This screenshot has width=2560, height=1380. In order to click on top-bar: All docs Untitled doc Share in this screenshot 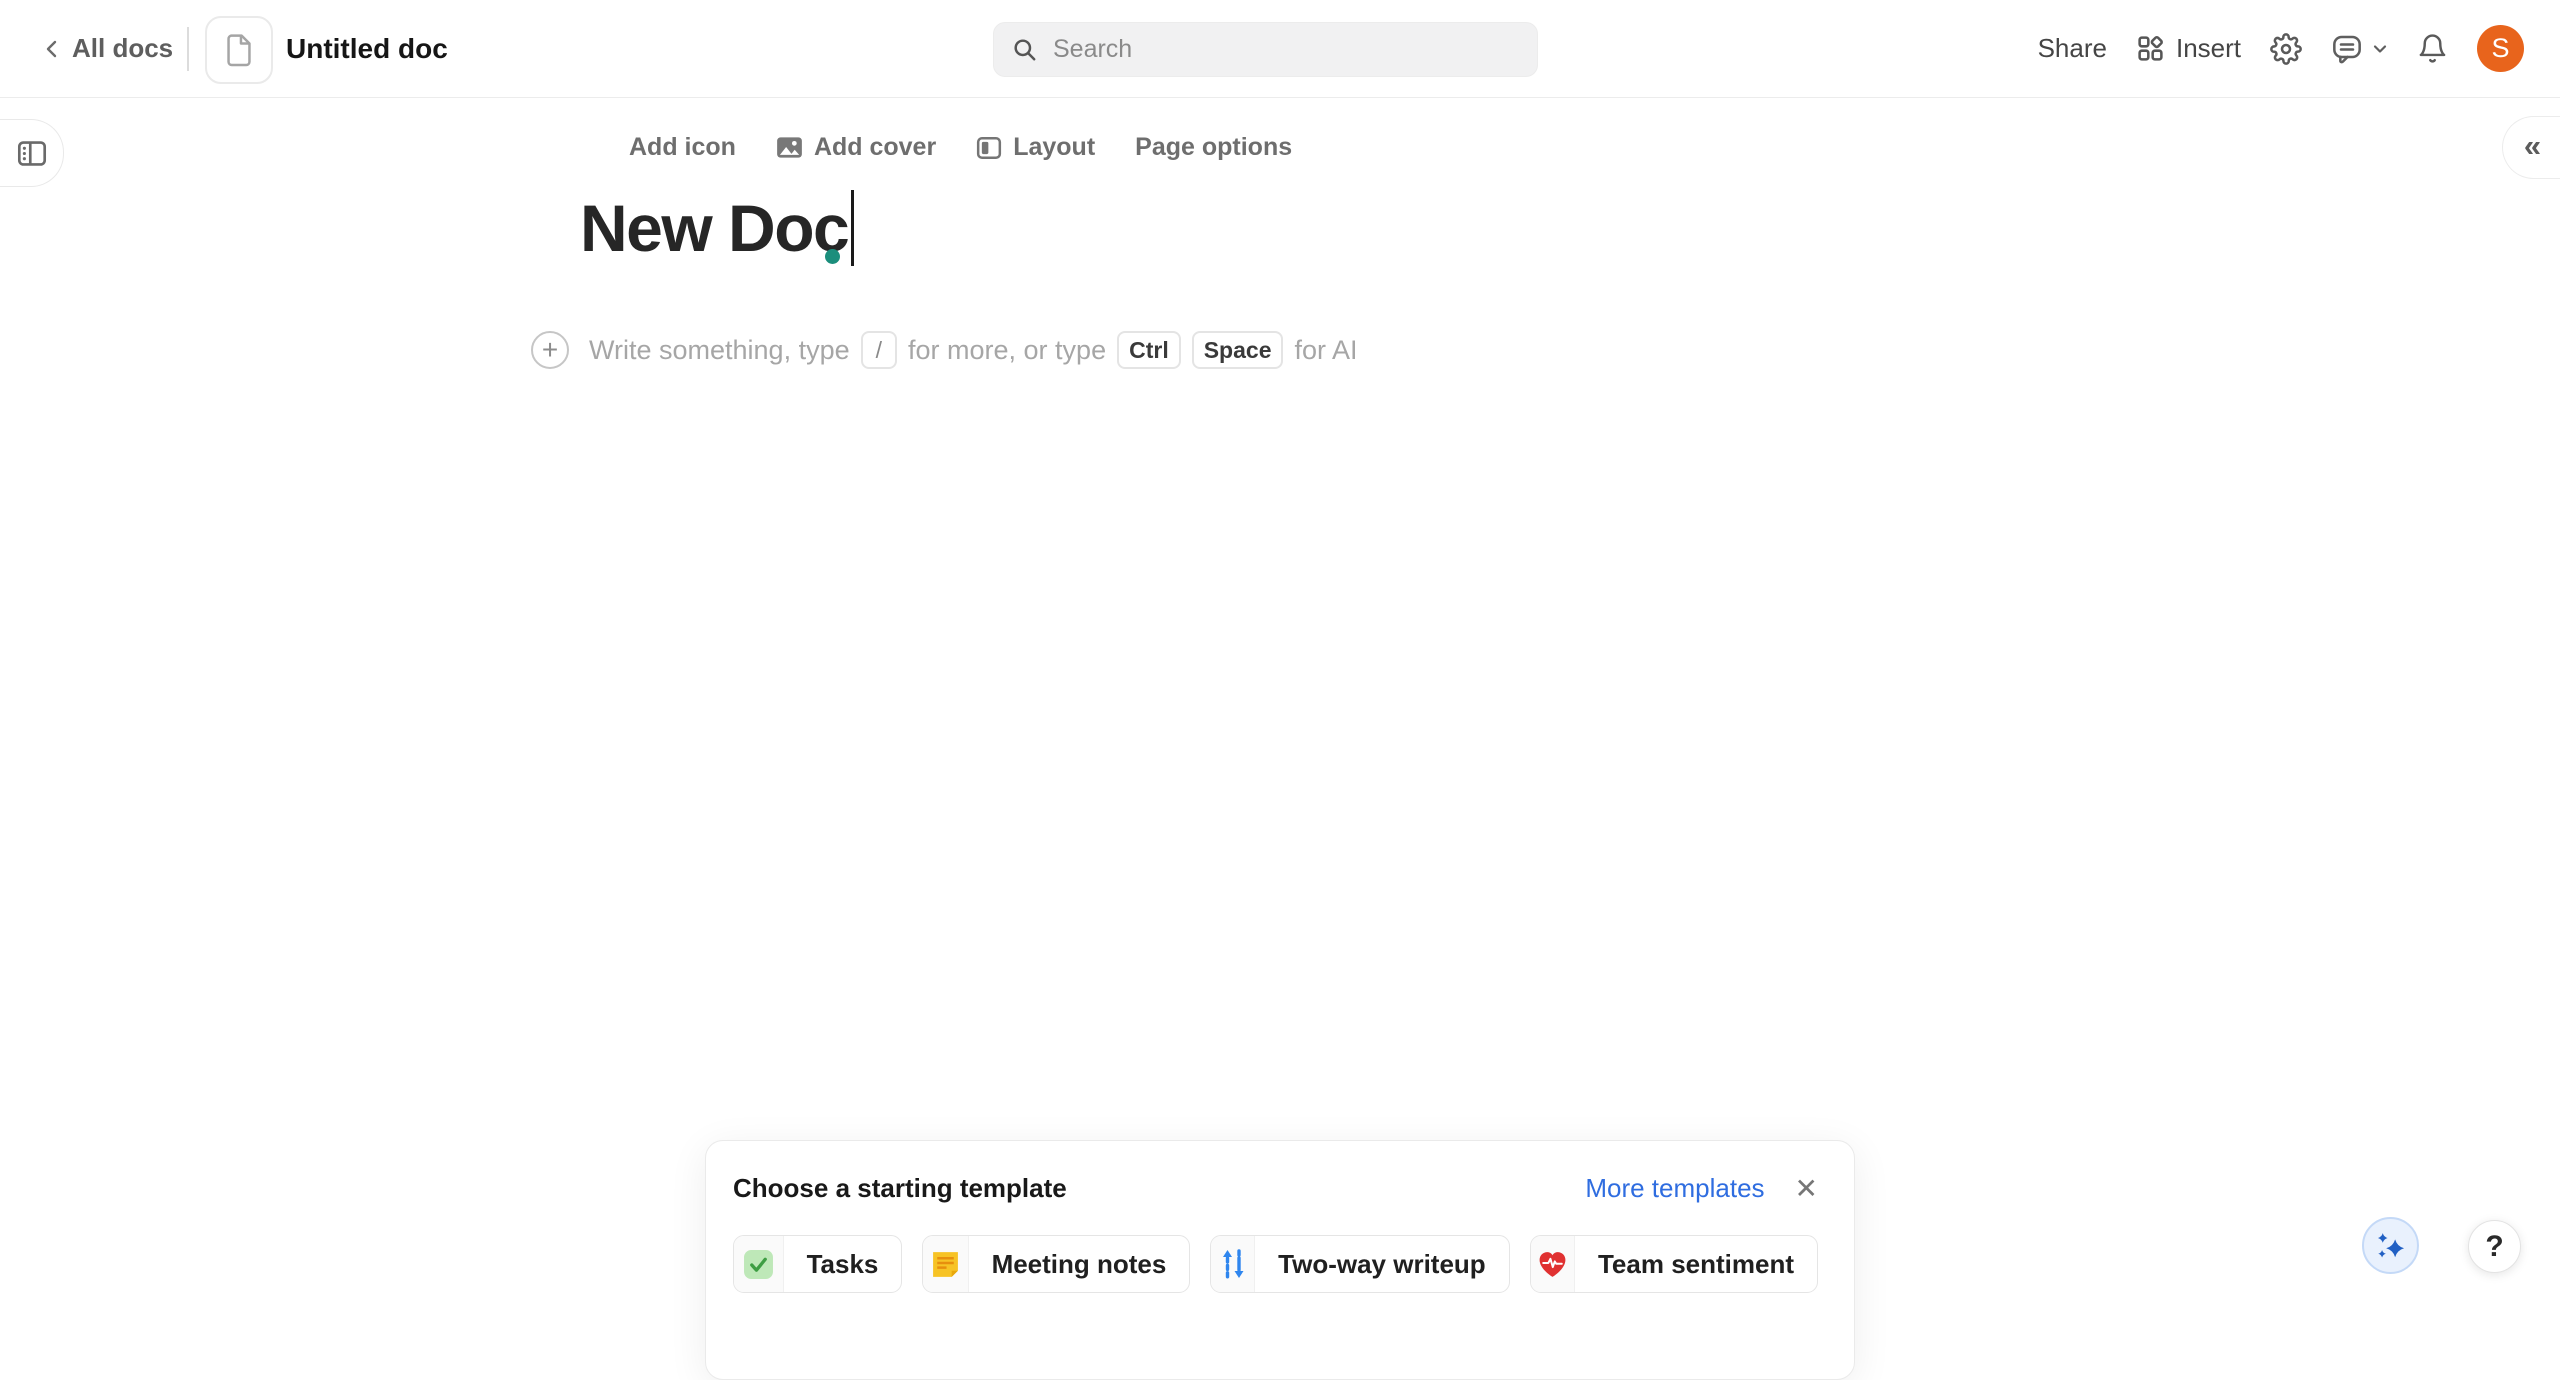, I will do `click(1280, 49)`.